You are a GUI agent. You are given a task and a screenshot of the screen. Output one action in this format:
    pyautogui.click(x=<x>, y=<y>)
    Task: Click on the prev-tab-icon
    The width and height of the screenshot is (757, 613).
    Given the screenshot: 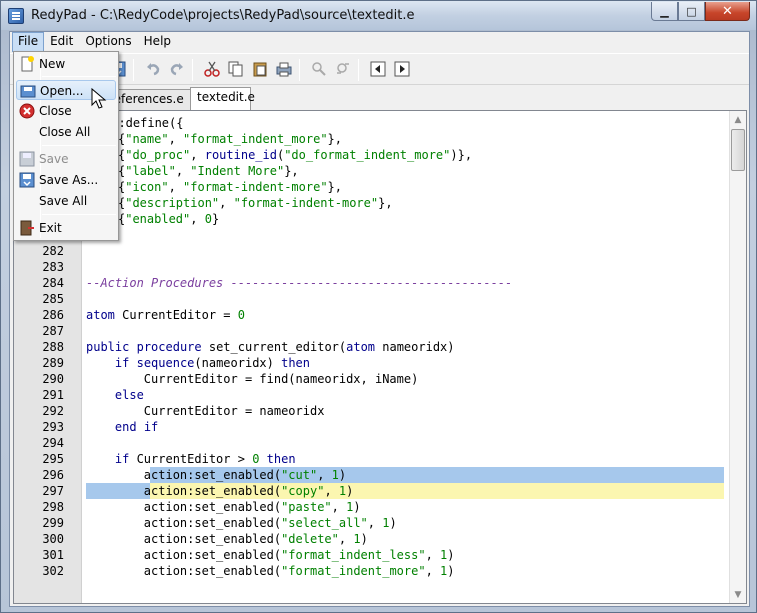 What is the action you would take?
    pyautogui.click(x=378, y=69)
    